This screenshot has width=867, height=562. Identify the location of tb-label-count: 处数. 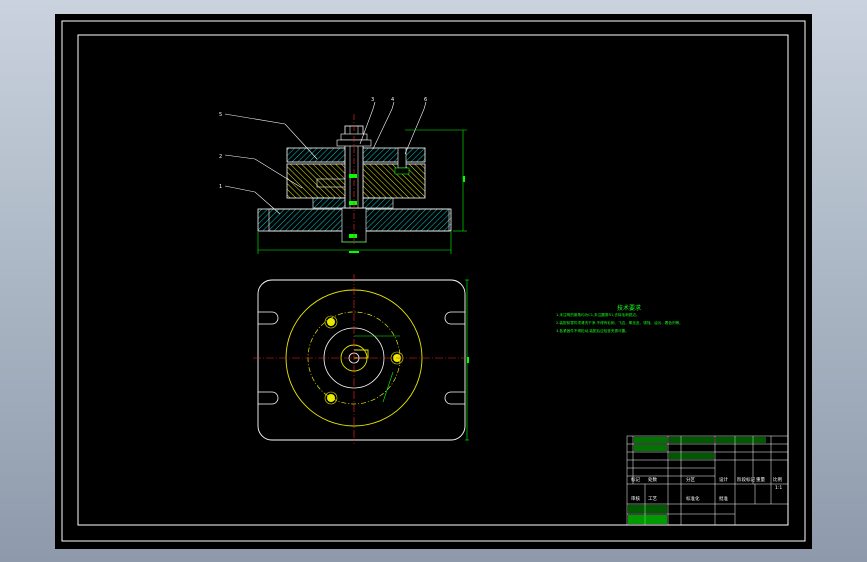
(652, 480).